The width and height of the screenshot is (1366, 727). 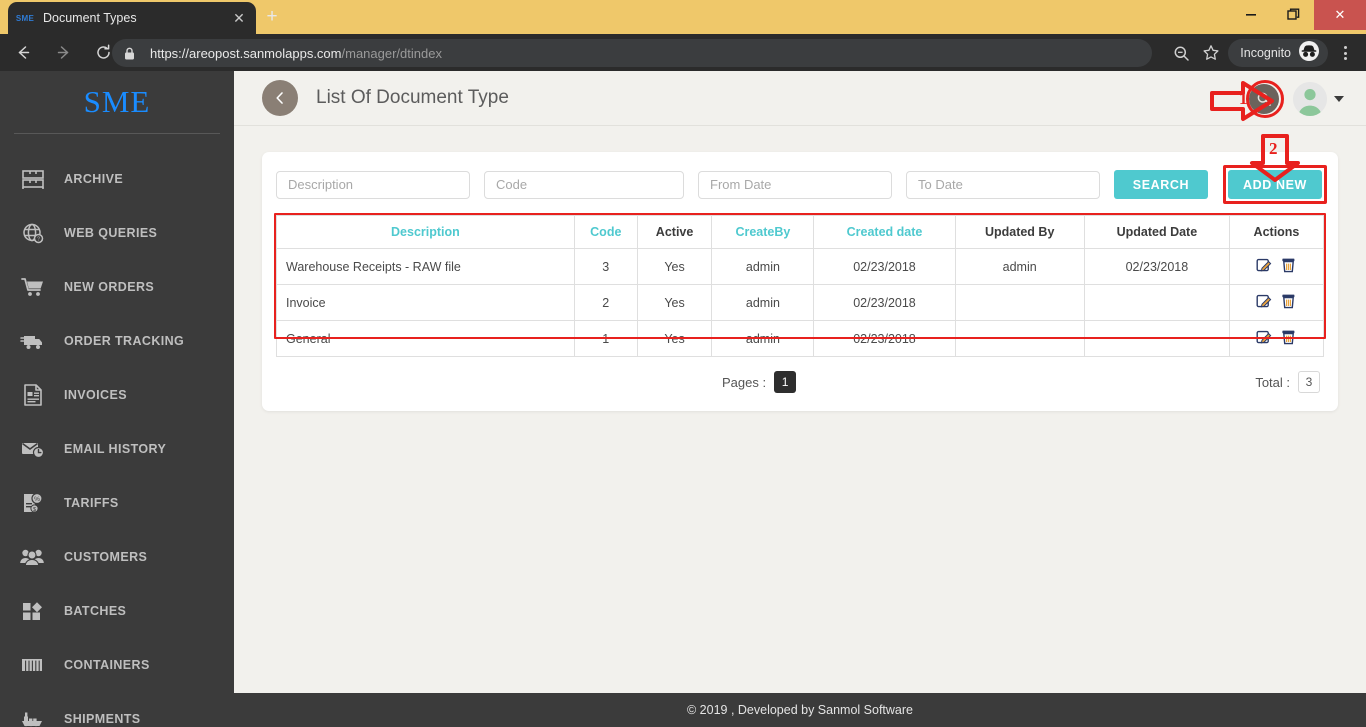 What do you see at coordinates (412, 97) in the screenshot?
I see `page-title: List Of Document Type` at bounding box center [412, 97].